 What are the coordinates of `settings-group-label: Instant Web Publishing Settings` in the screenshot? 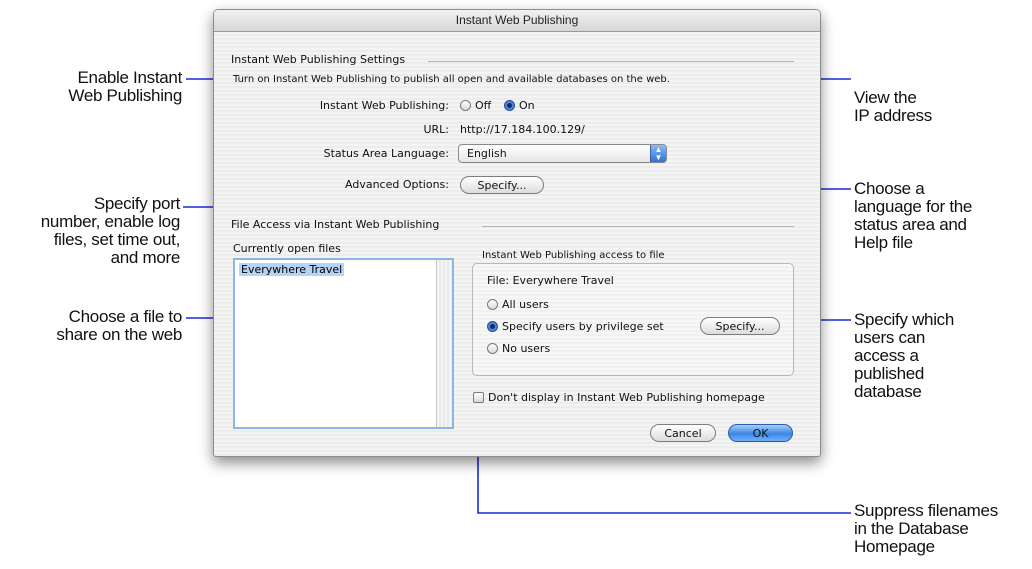 It's located at (318, 59).